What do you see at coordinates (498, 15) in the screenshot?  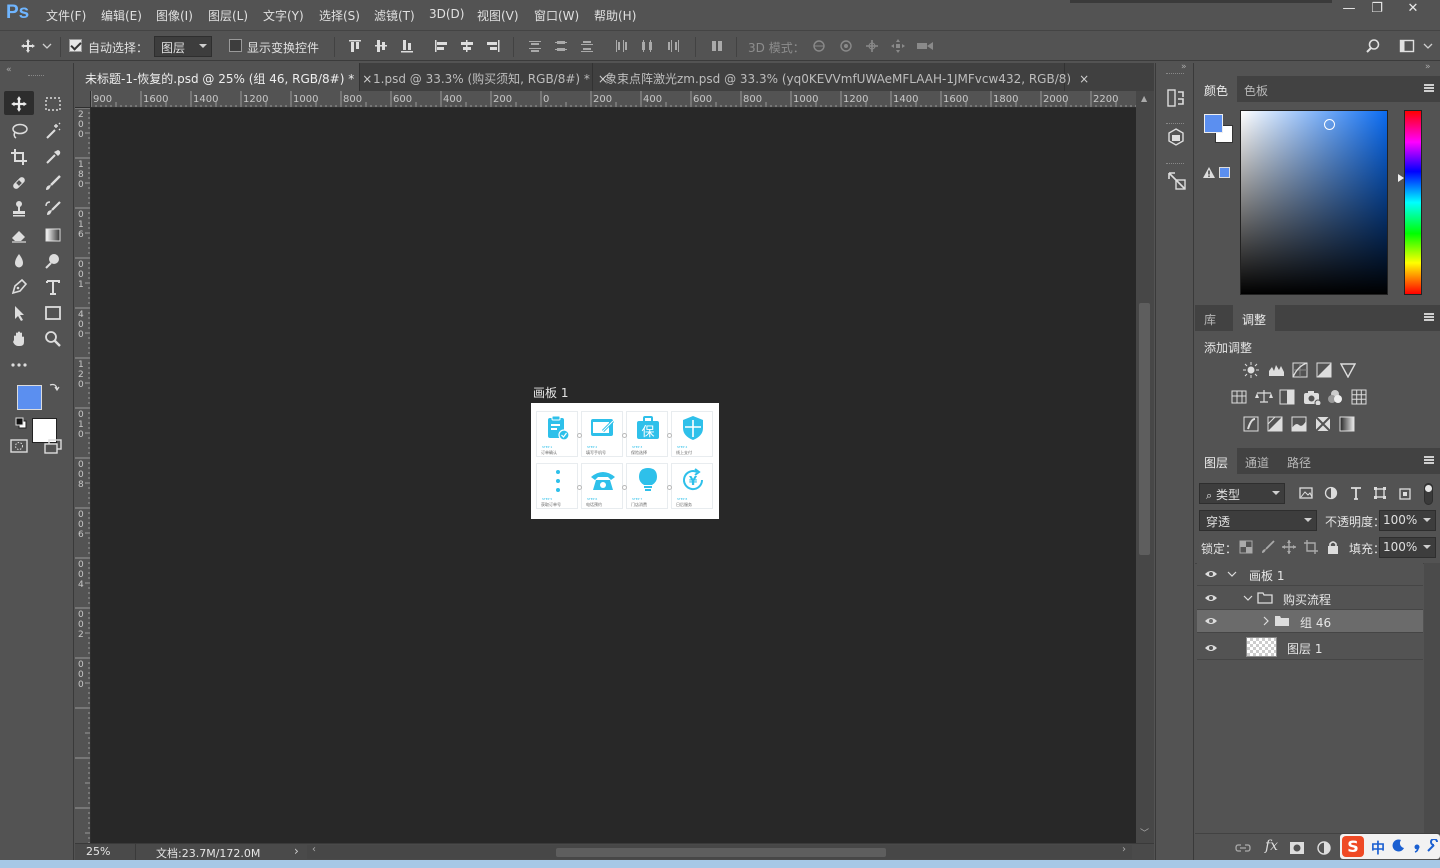 I see `menu-view: 视图(V)` at bounding box center [498, 15].